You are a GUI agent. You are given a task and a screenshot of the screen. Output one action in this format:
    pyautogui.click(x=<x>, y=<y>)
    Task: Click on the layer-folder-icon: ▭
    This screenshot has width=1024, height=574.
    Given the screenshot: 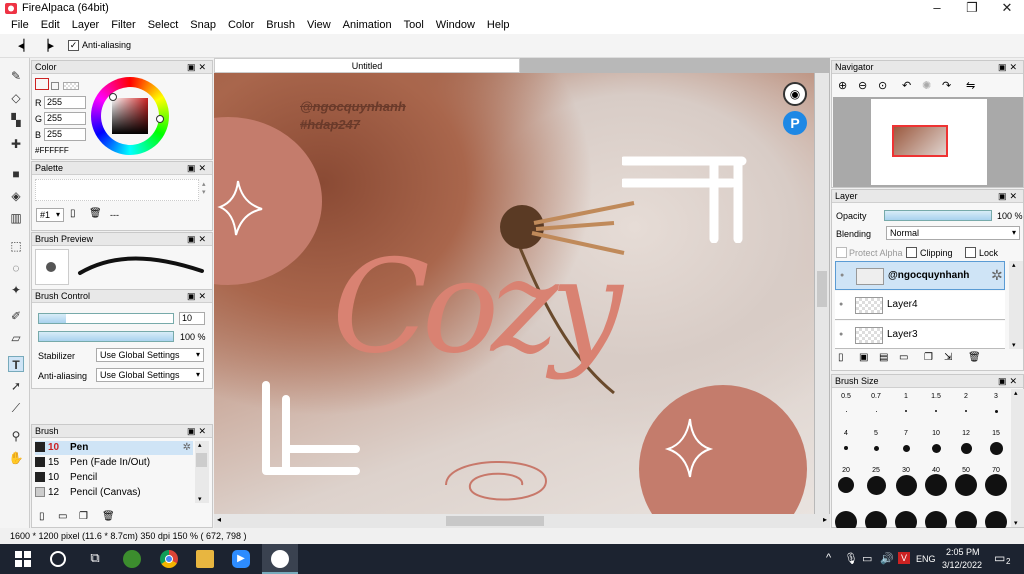 What is the action you would take?
    pyautogui.click(x=903, y=357)
    